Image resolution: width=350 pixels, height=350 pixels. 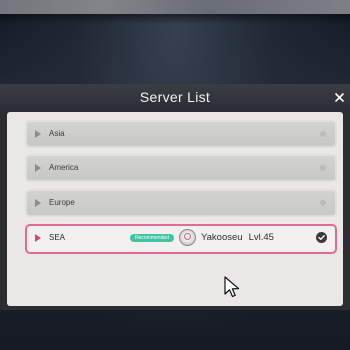 I want to click on server-name: Asia, so click(x=57, y=133).